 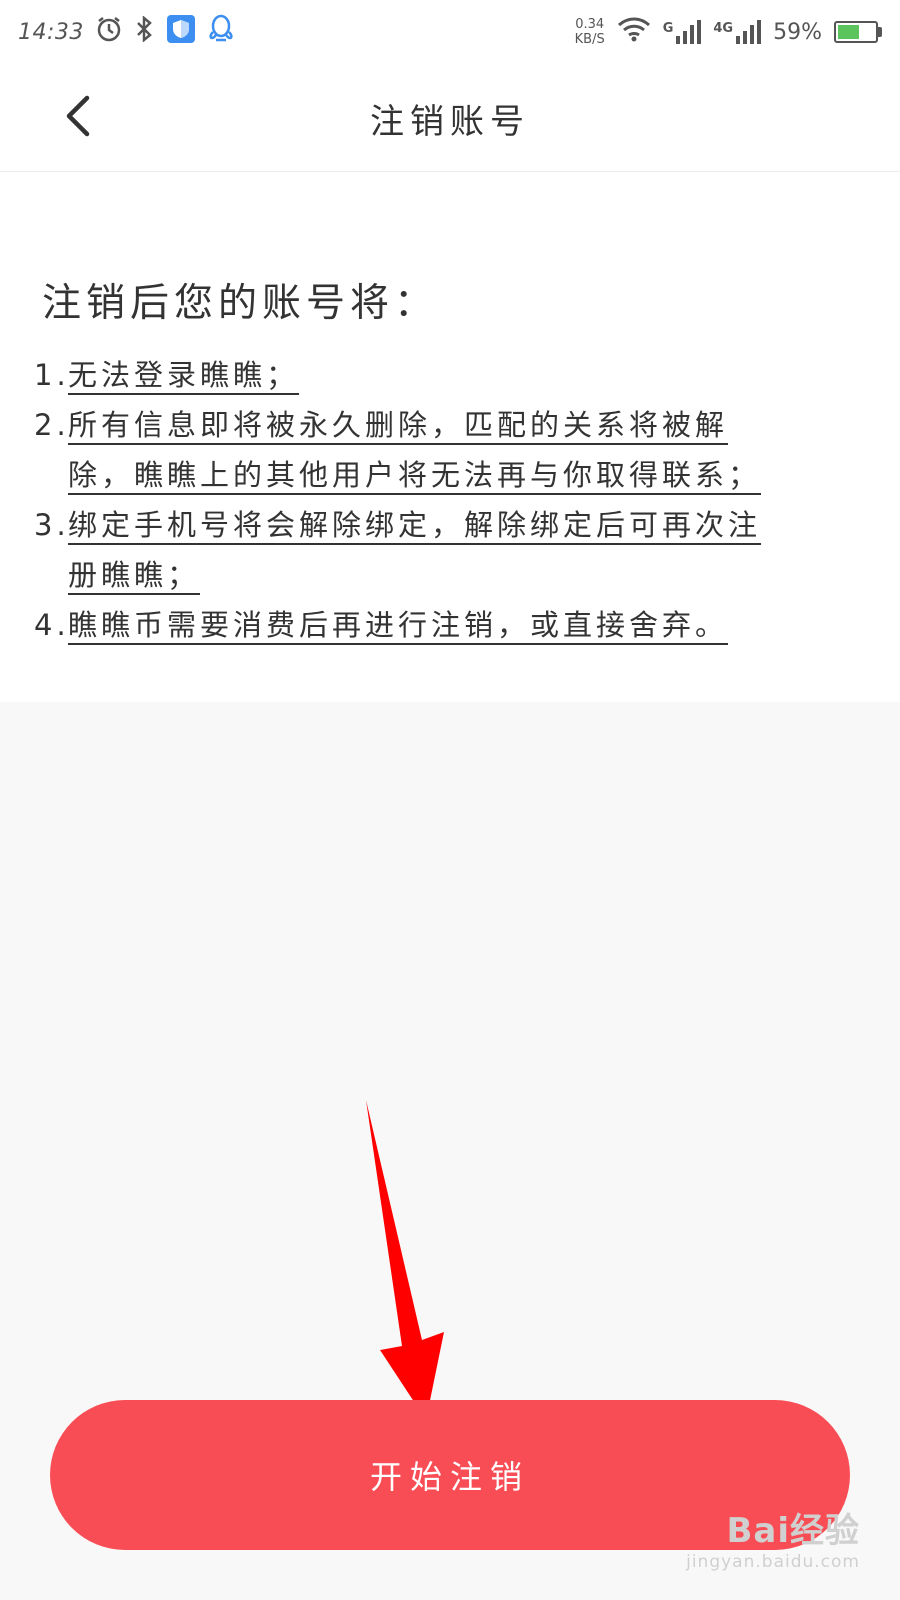 What do you see at coordinates (181, 32) in the screenshot?
I see `shield-icon` at bounding box center [181, 32].